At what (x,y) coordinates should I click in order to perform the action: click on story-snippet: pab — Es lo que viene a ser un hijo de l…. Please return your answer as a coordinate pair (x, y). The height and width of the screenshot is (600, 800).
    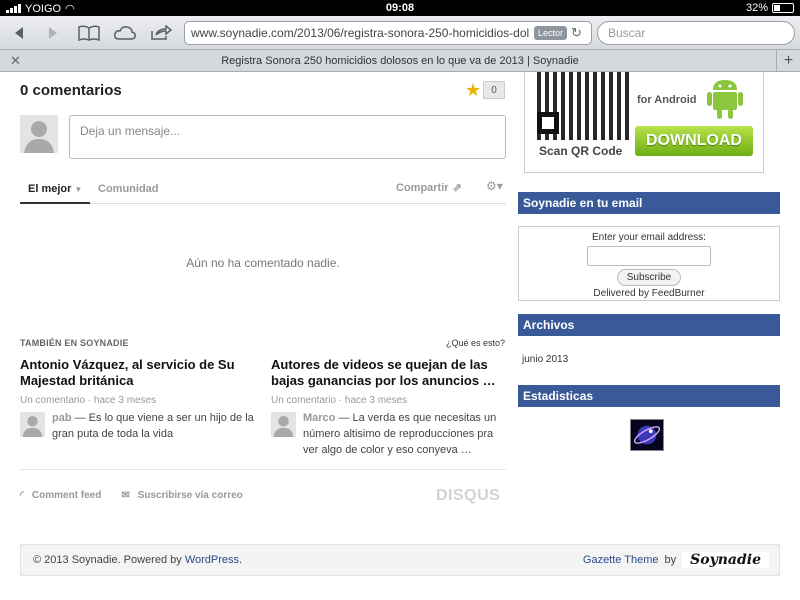
    Looking at the image, I should click on (137, 435).